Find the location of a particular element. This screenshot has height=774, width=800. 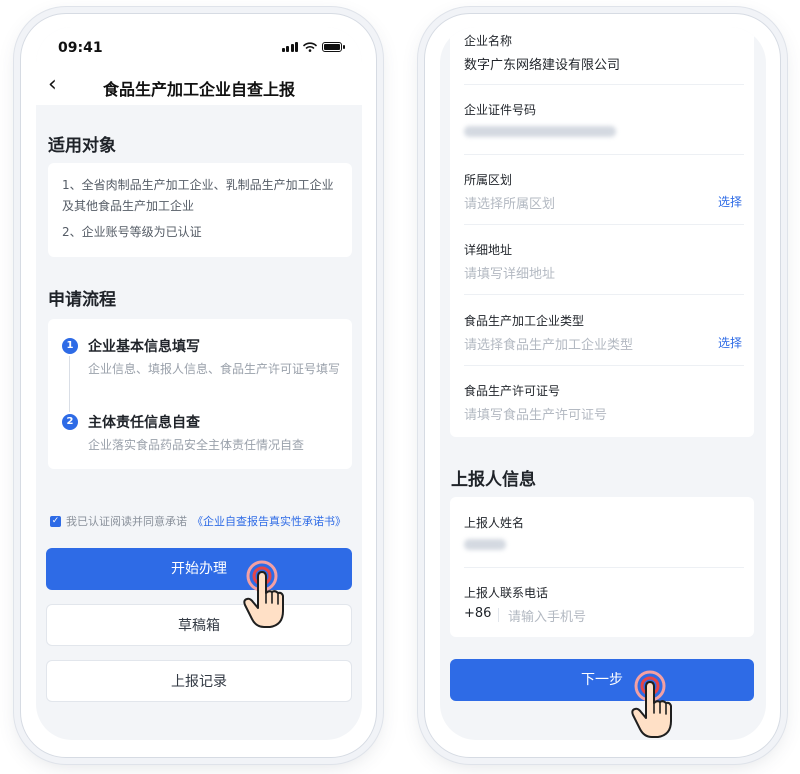

select-type-link: 选择 is located at coordinates (730, 342).